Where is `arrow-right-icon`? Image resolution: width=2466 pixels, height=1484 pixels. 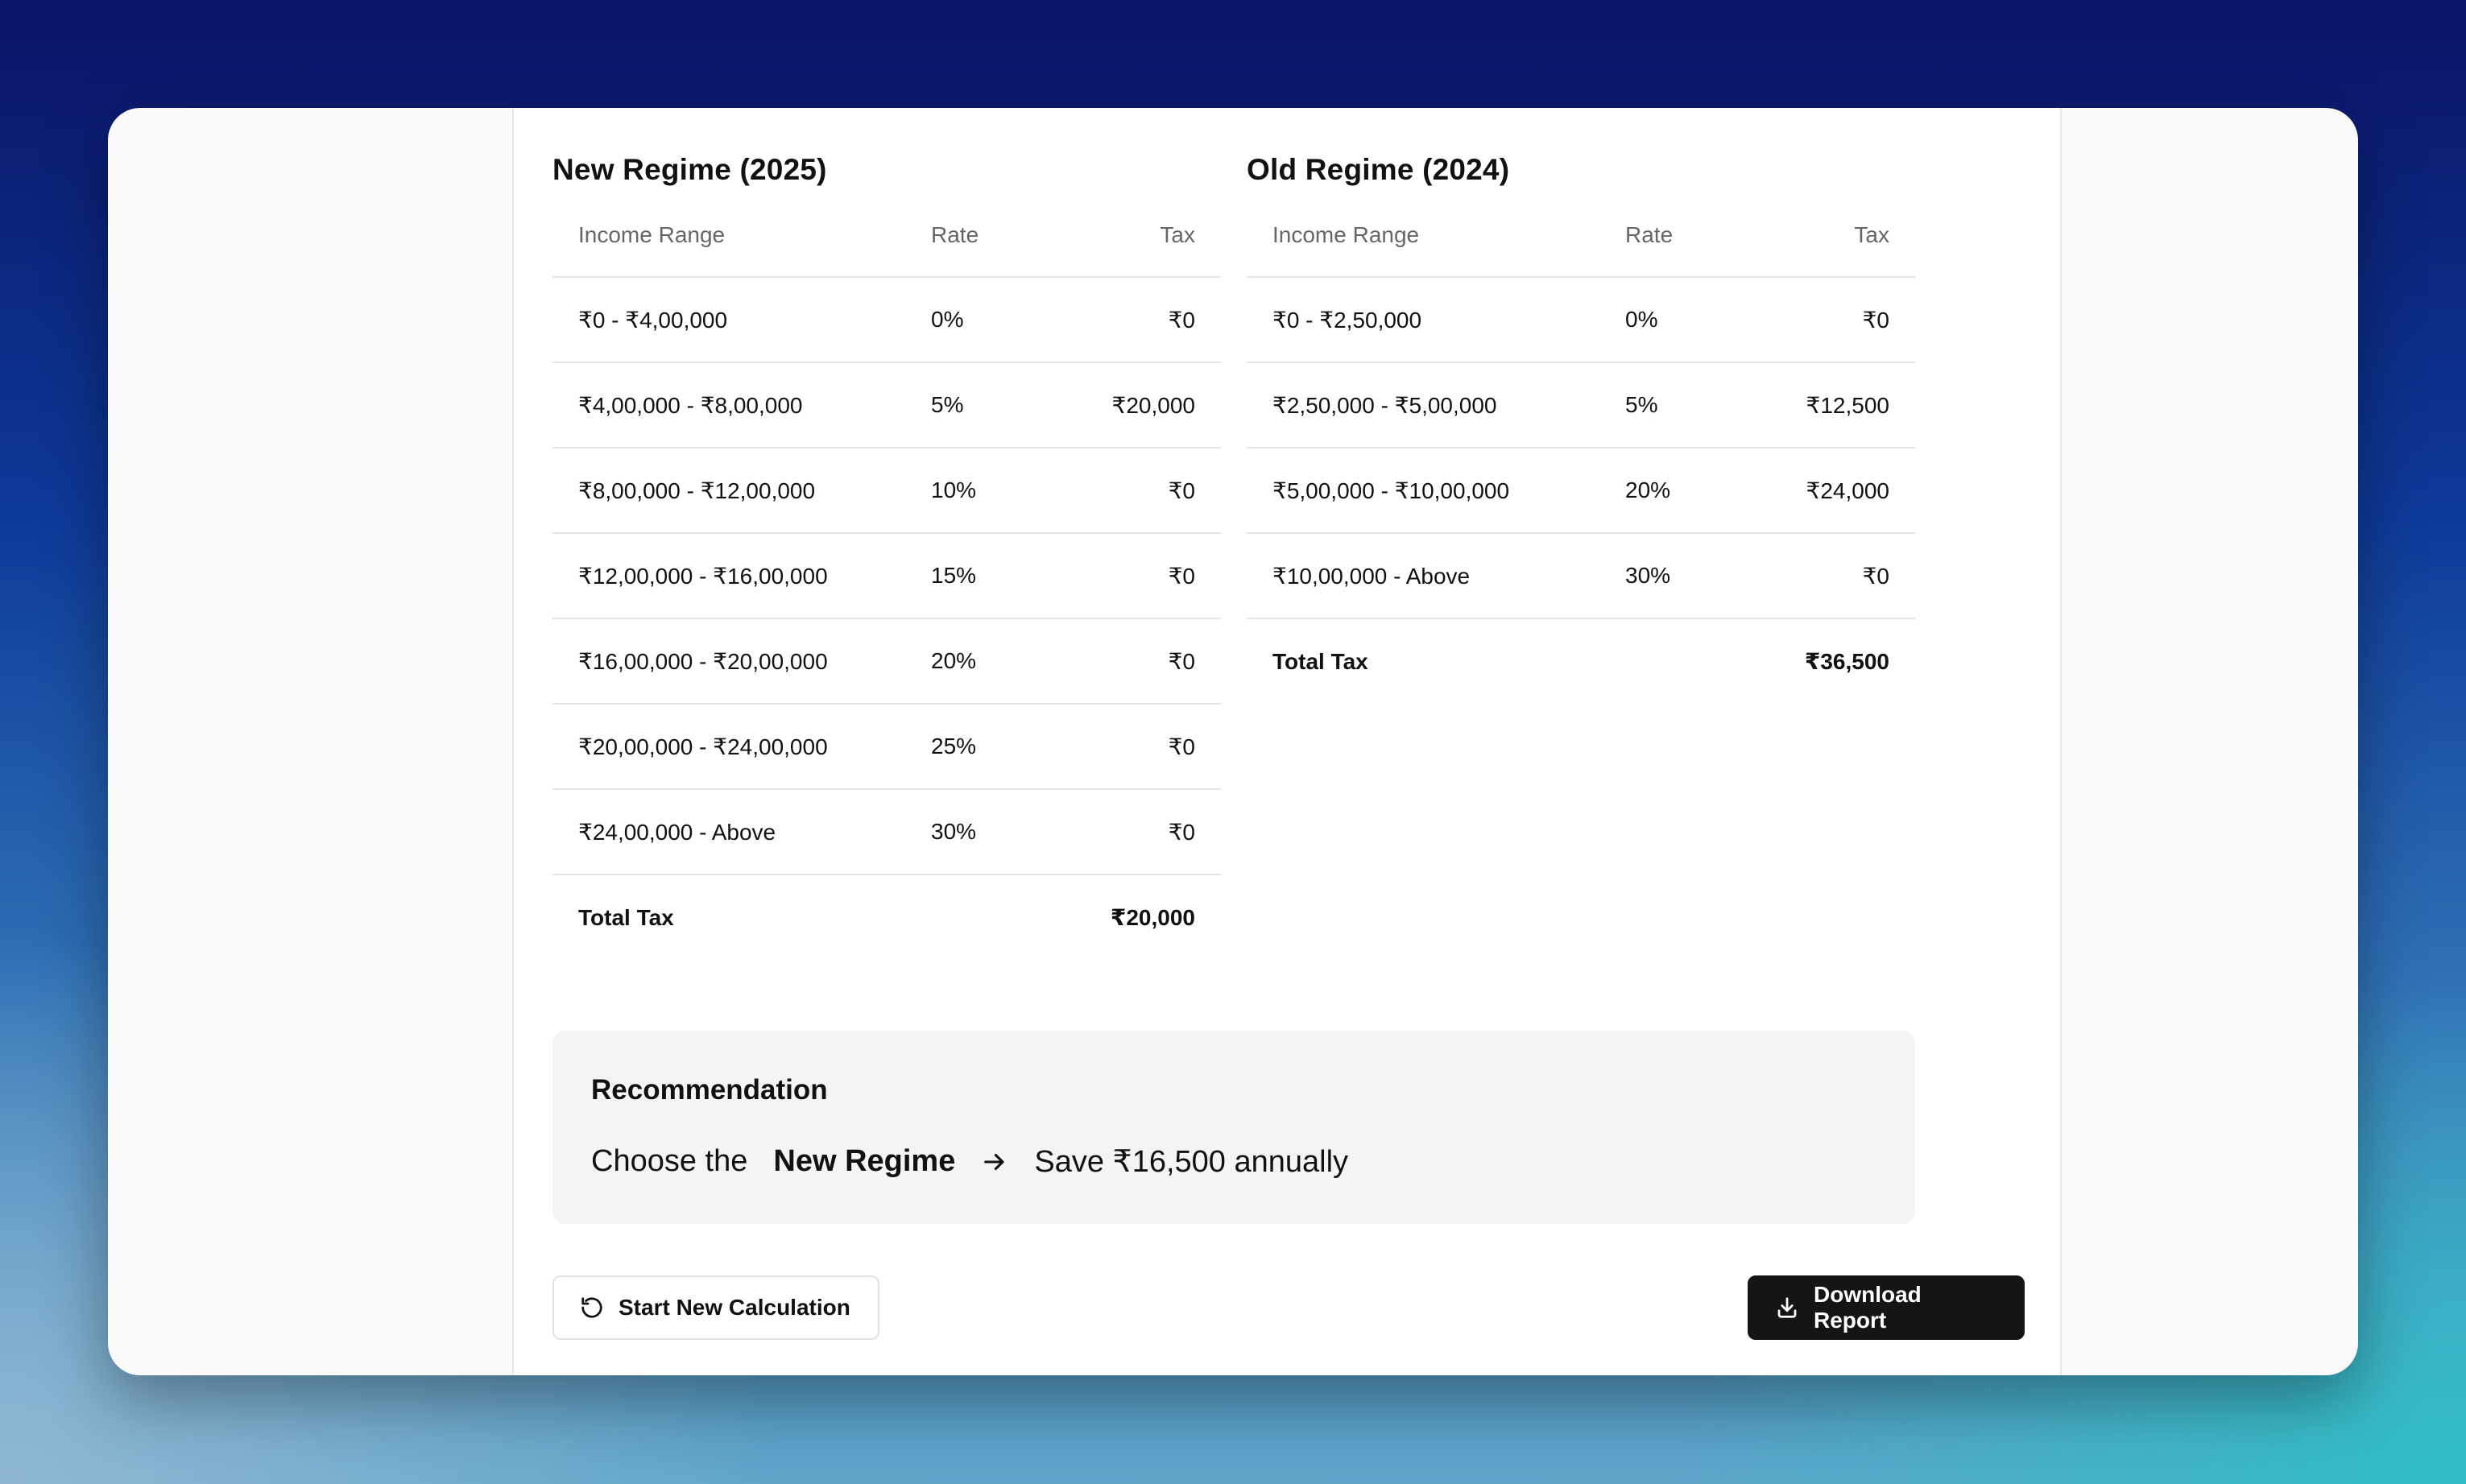 arrow-right-icon is located at coordinates (995, 1162).